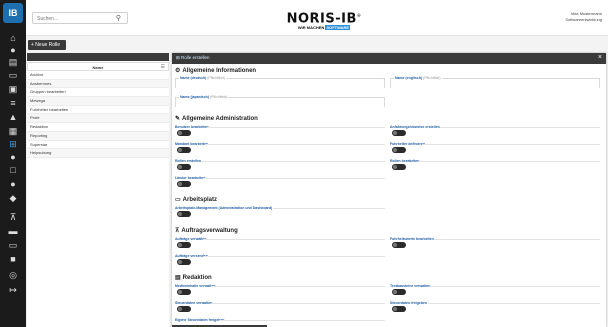 This screenshot has height=327, width=608. Describe the element at coordinates (13, 198) in the screenshot. I see `tag-icon: ◆` at that location.